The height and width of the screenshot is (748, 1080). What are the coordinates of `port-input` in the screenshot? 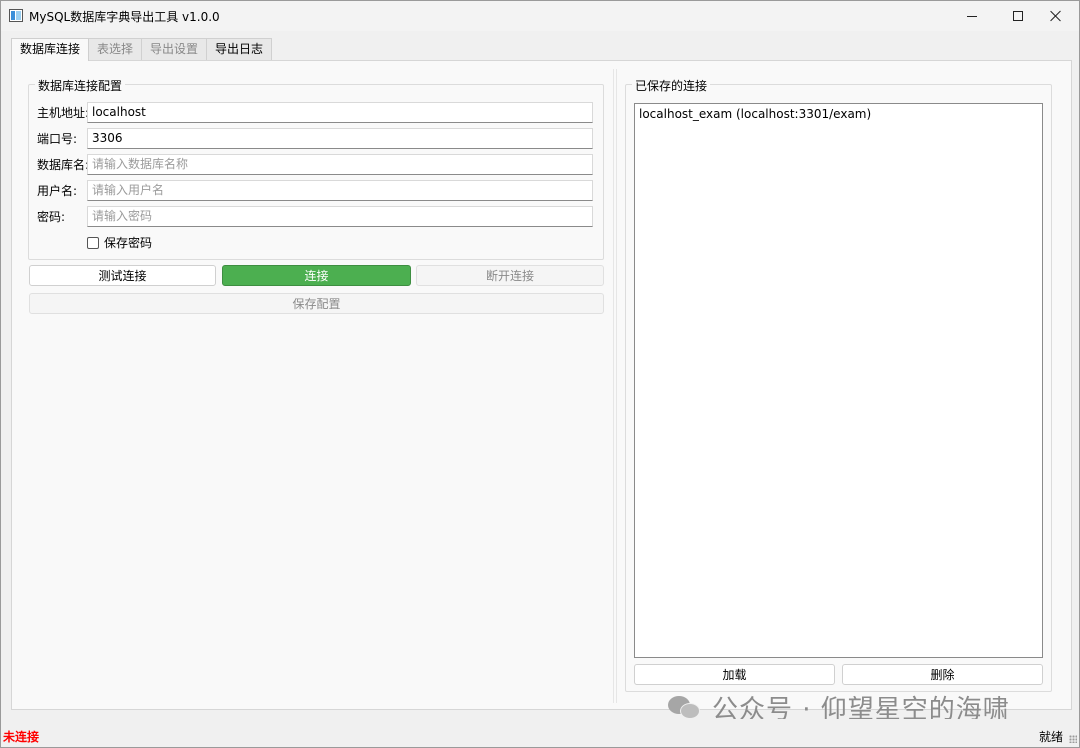 It's located at (340, 138).